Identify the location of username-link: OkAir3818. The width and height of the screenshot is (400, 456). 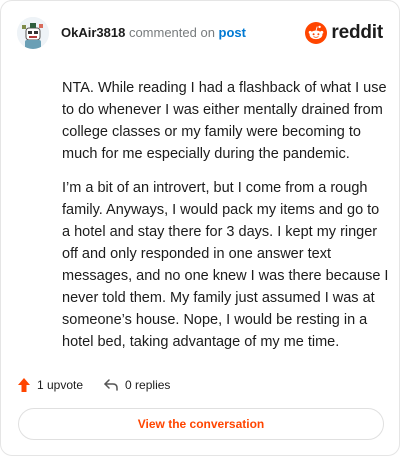
(93, 32).